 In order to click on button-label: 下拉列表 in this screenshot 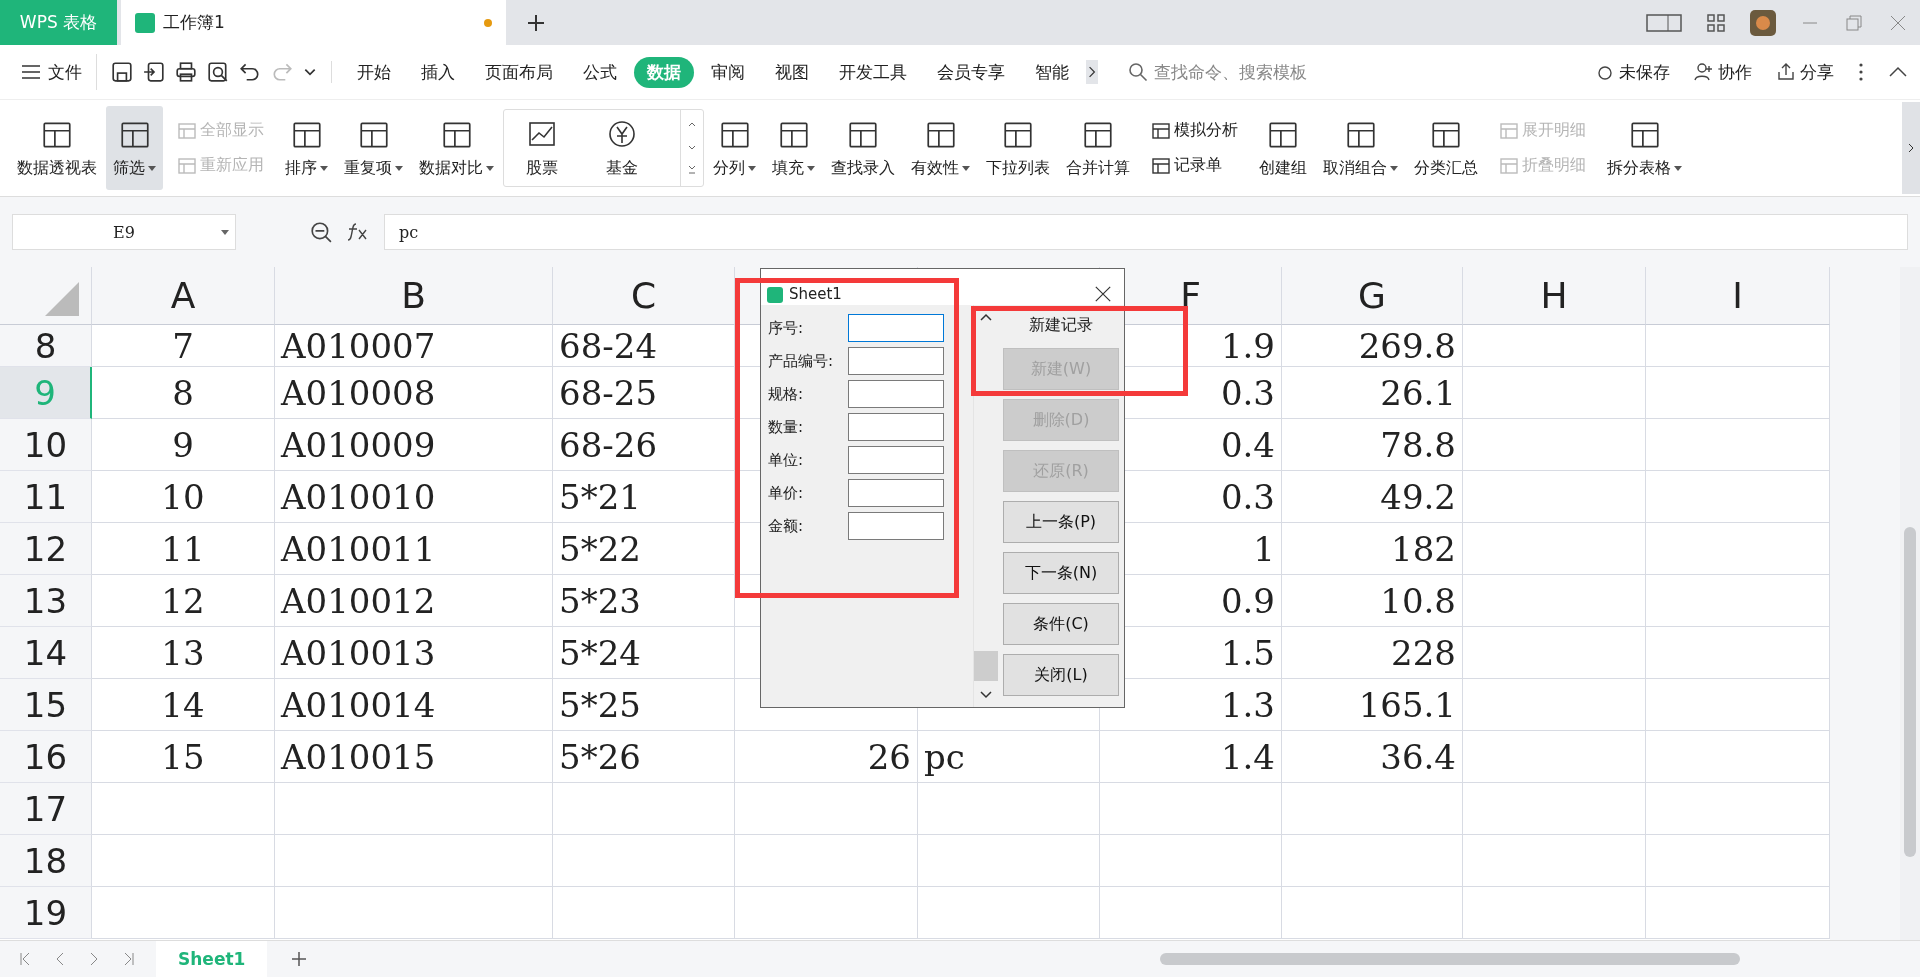, I will do `click(1018, 167)`.